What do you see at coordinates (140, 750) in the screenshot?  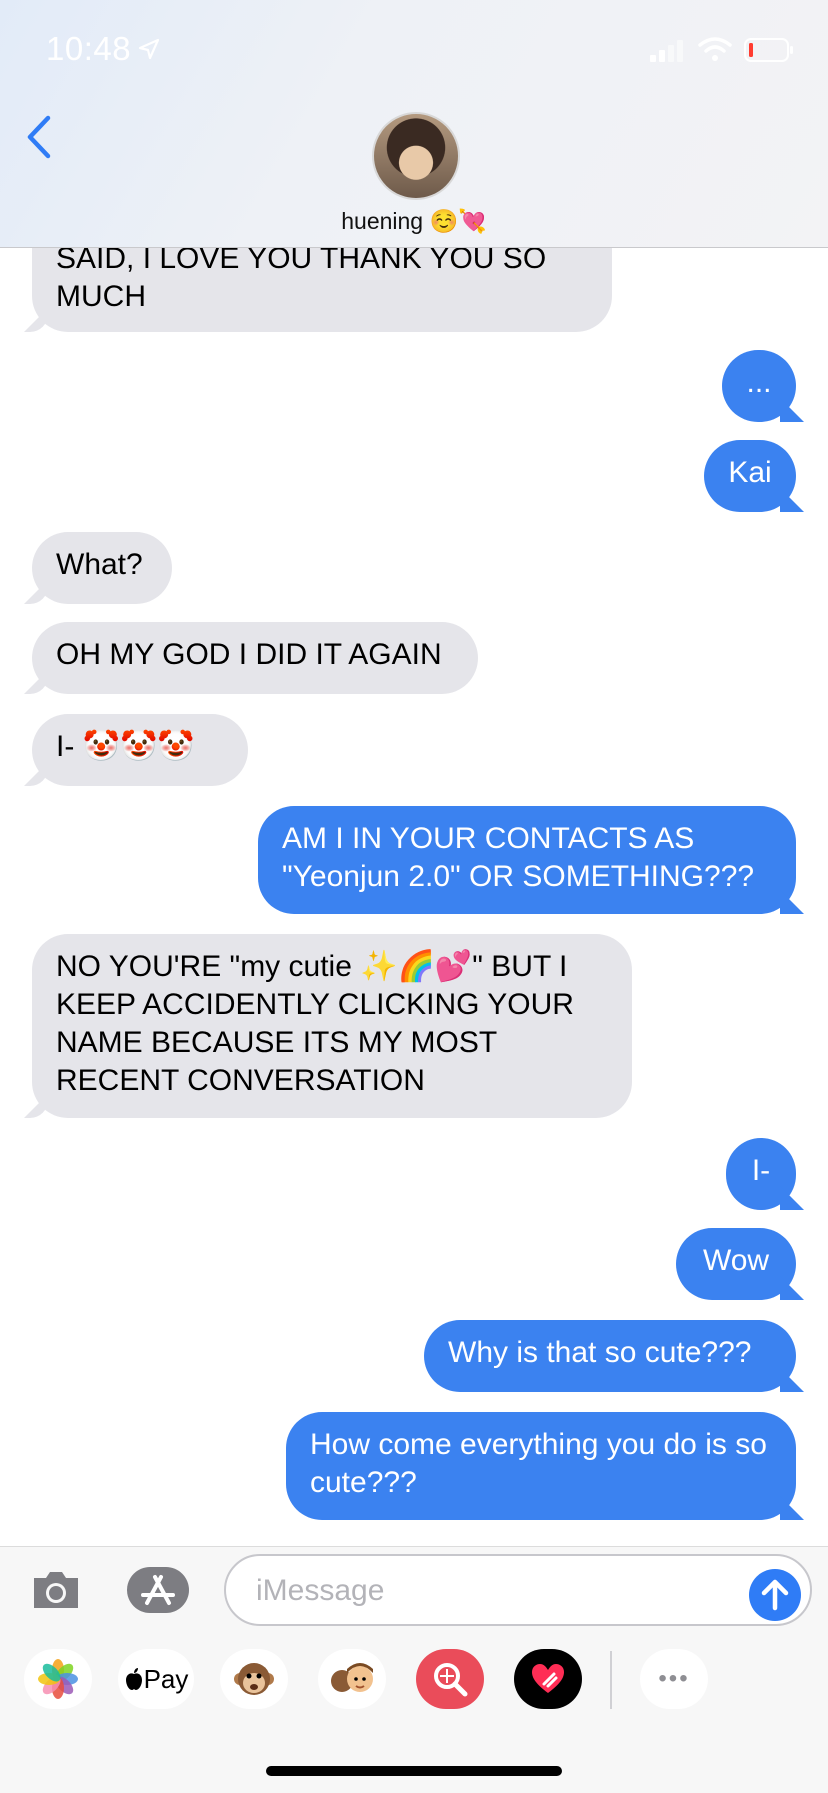 I see `message-incoming: I- 🤡🤡🤡` at bounding box center [140, 750].